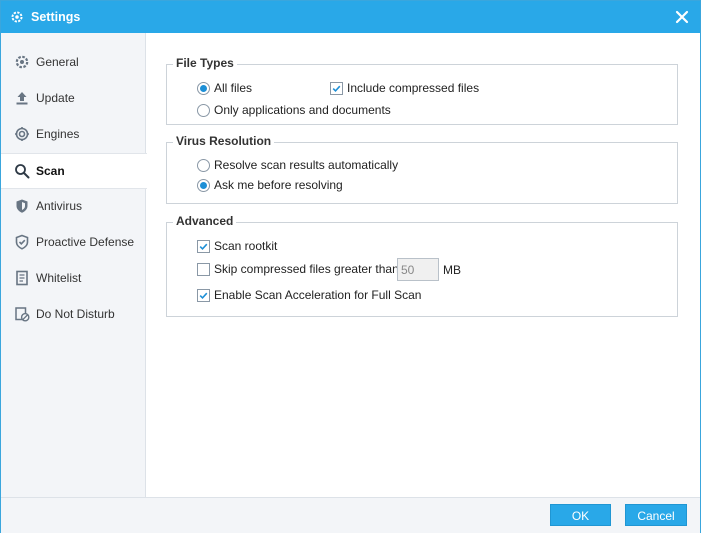 This screenshot has height=533, width=701. Describe the element at coordinates (85, 242) in the screenshot. I see `sidebar-item-label: Proactive Defense` at that location.